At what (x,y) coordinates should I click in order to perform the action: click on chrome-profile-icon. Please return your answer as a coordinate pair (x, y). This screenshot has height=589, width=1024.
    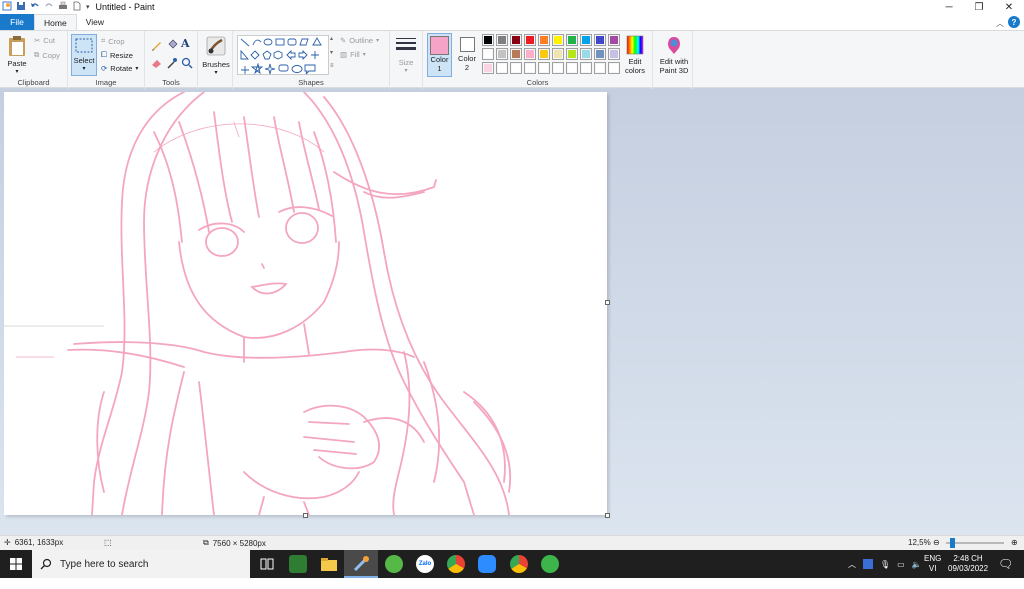
    Looking at the image, I should click on (519, 564).